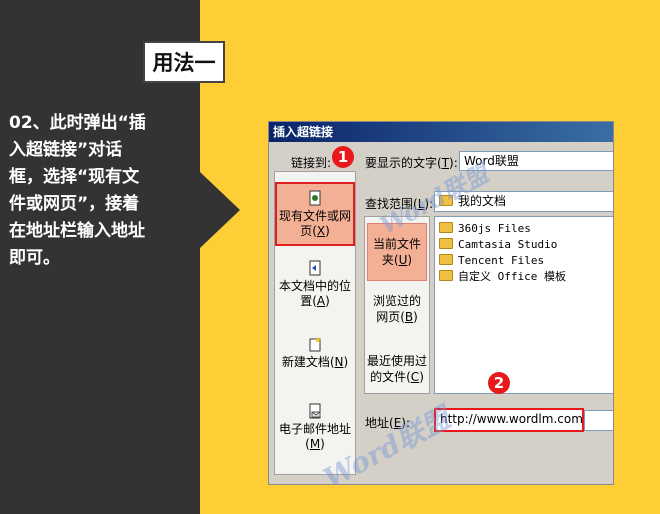 This screenshot has height=514, width=660. Describe the element at coordinates (315, 354) in the screenshot. I see `linkbar-new-document: 新建文档(N)` at that location.